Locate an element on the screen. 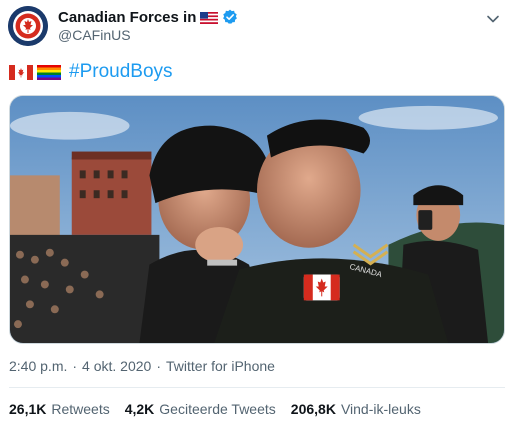 The image size is (512, 426). quotes-count: 4,2K is located at coordinates (139, 409).